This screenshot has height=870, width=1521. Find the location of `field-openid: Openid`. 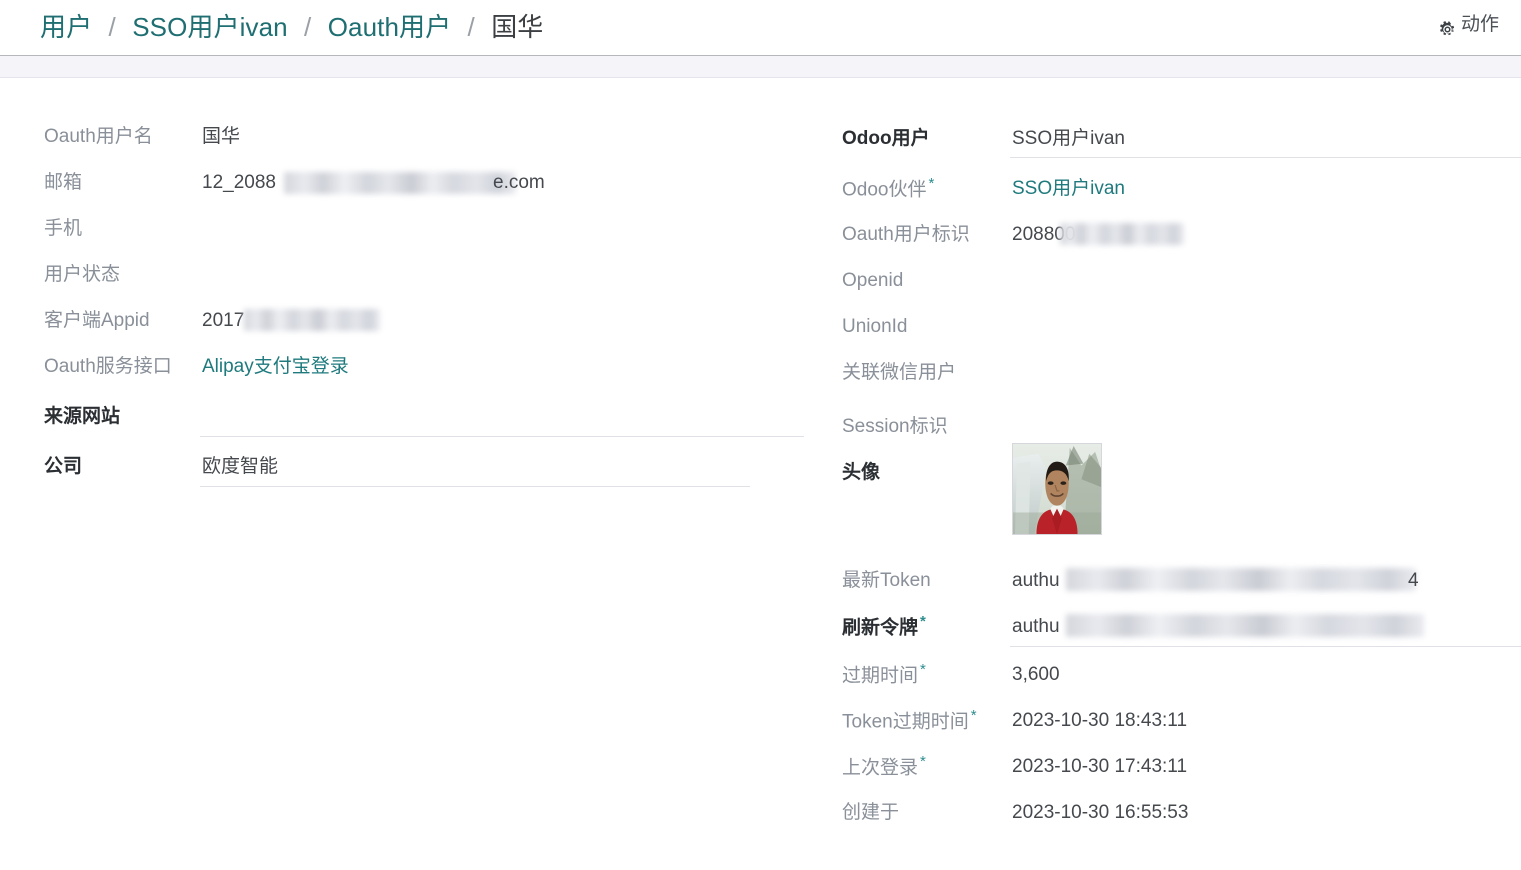

field-openid: Openid is located at coordinates (872, 281).